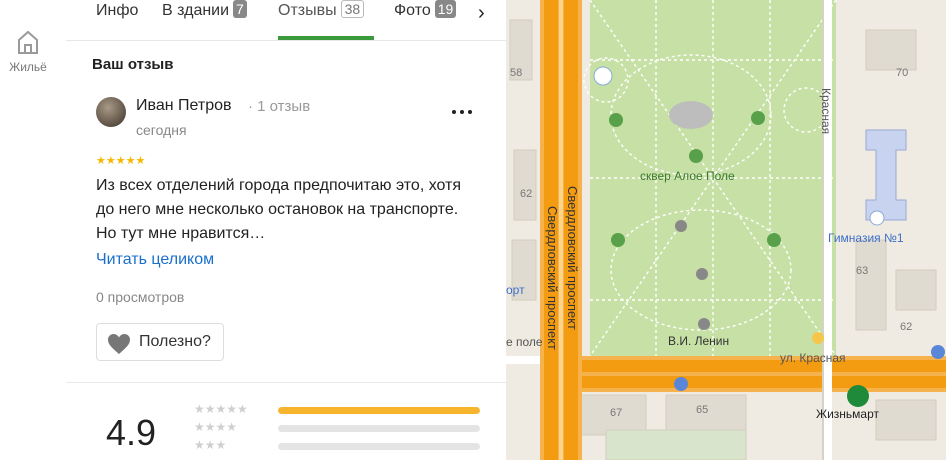 The width and height of the screenshot is (946, 465). Describe the element at coordinates (826, 111) in the screenshot. I see `map-label-street-vertical: Красная` at that location.